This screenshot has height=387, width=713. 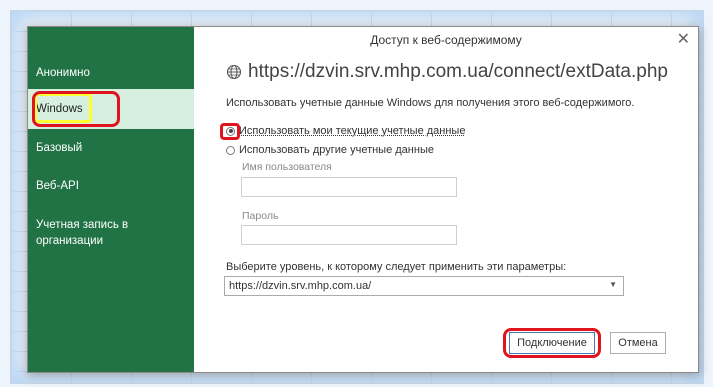 I want to click on radio-other-credentials: Использовать другие учетные данные, so click(x=330, y=150).